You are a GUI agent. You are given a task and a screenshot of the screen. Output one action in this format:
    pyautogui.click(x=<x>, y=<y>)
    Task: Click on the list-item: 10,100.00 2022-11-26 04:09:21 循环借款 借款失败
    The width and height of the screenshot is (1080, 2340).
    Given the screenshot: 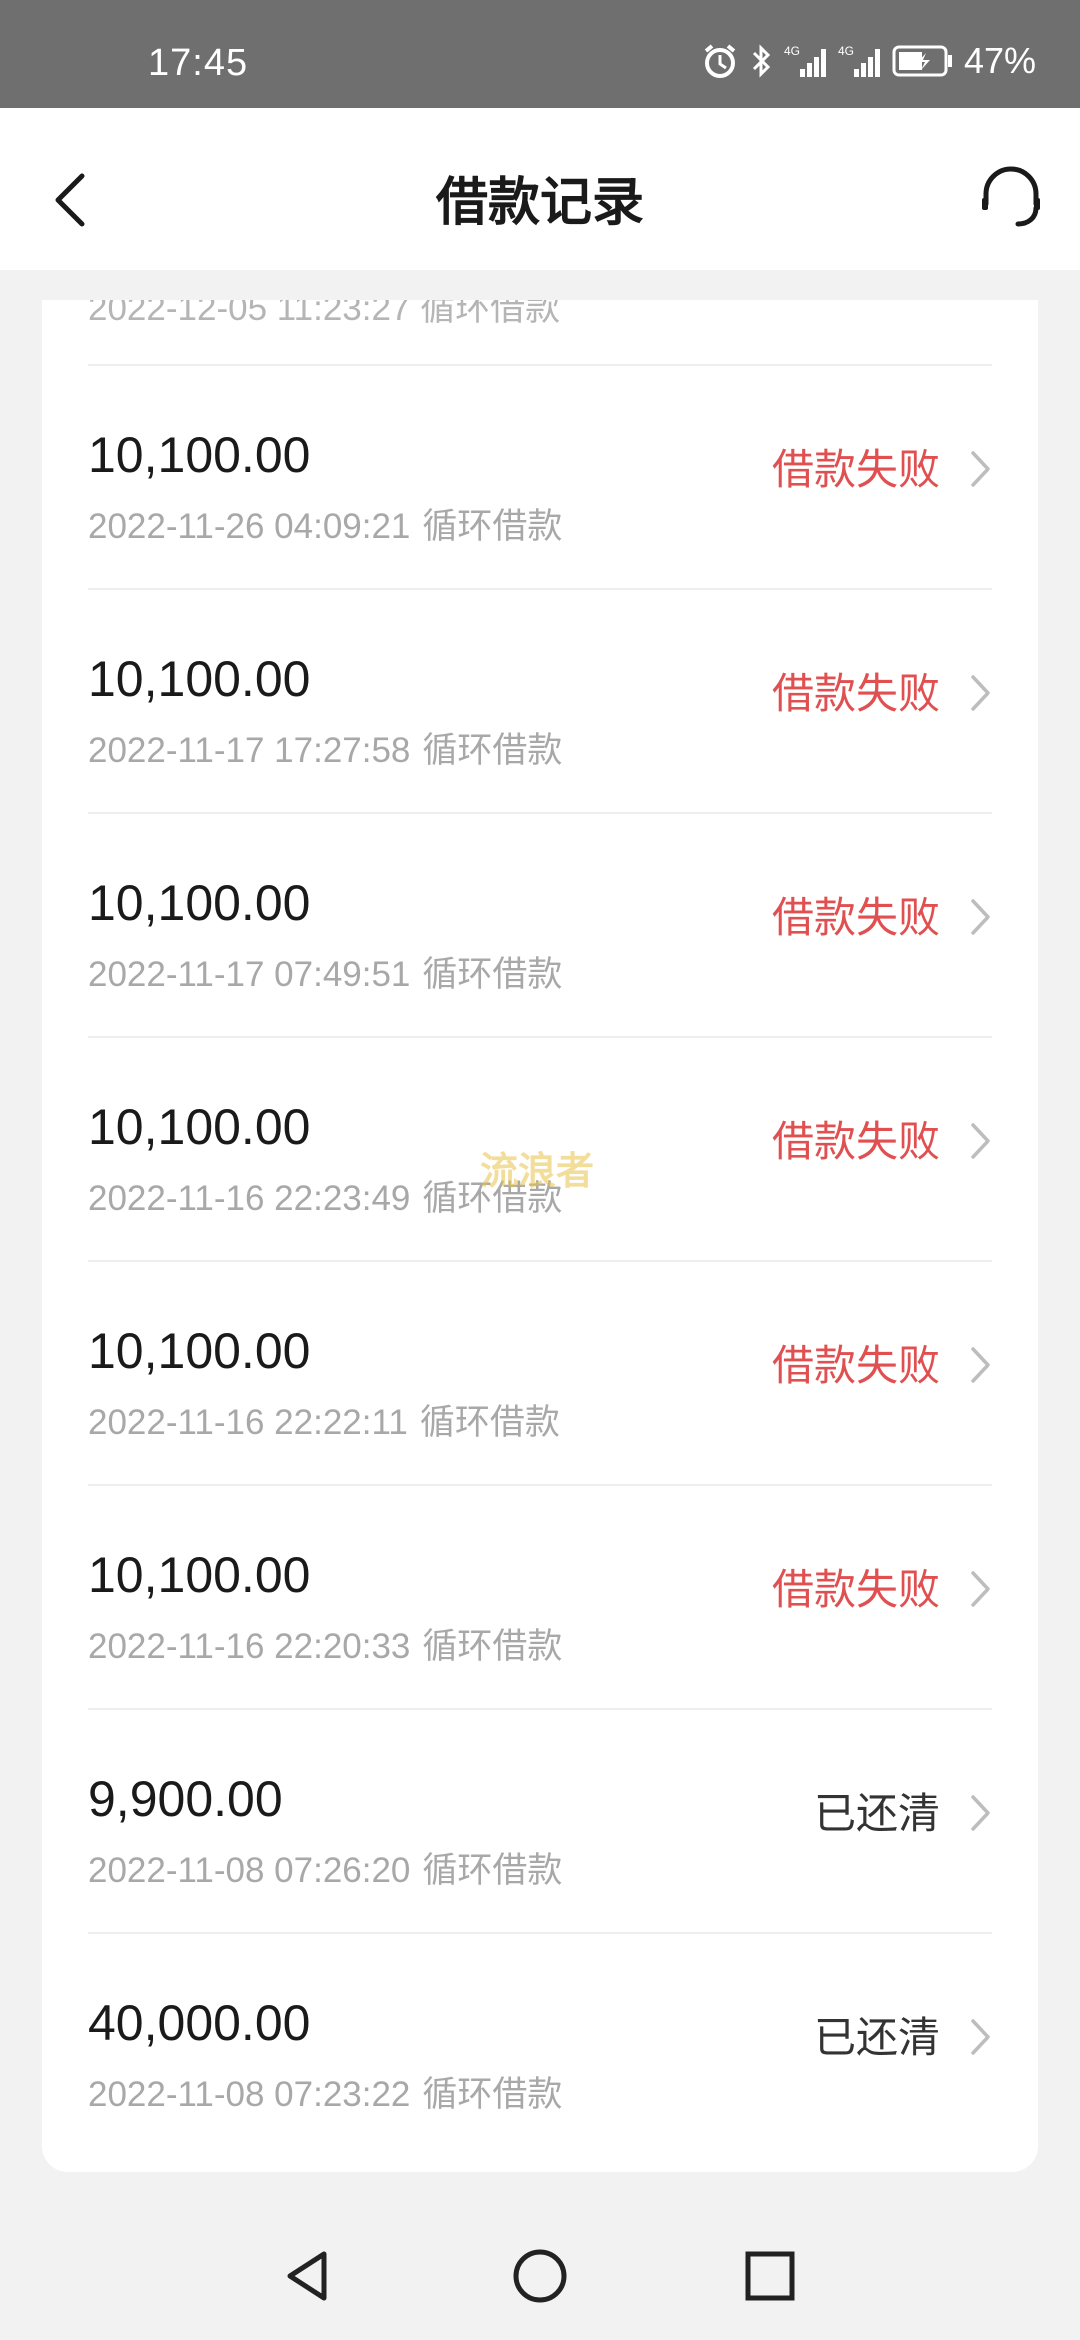 What is the action you would take?
    pyautogui.click(x=540, y=478)
    